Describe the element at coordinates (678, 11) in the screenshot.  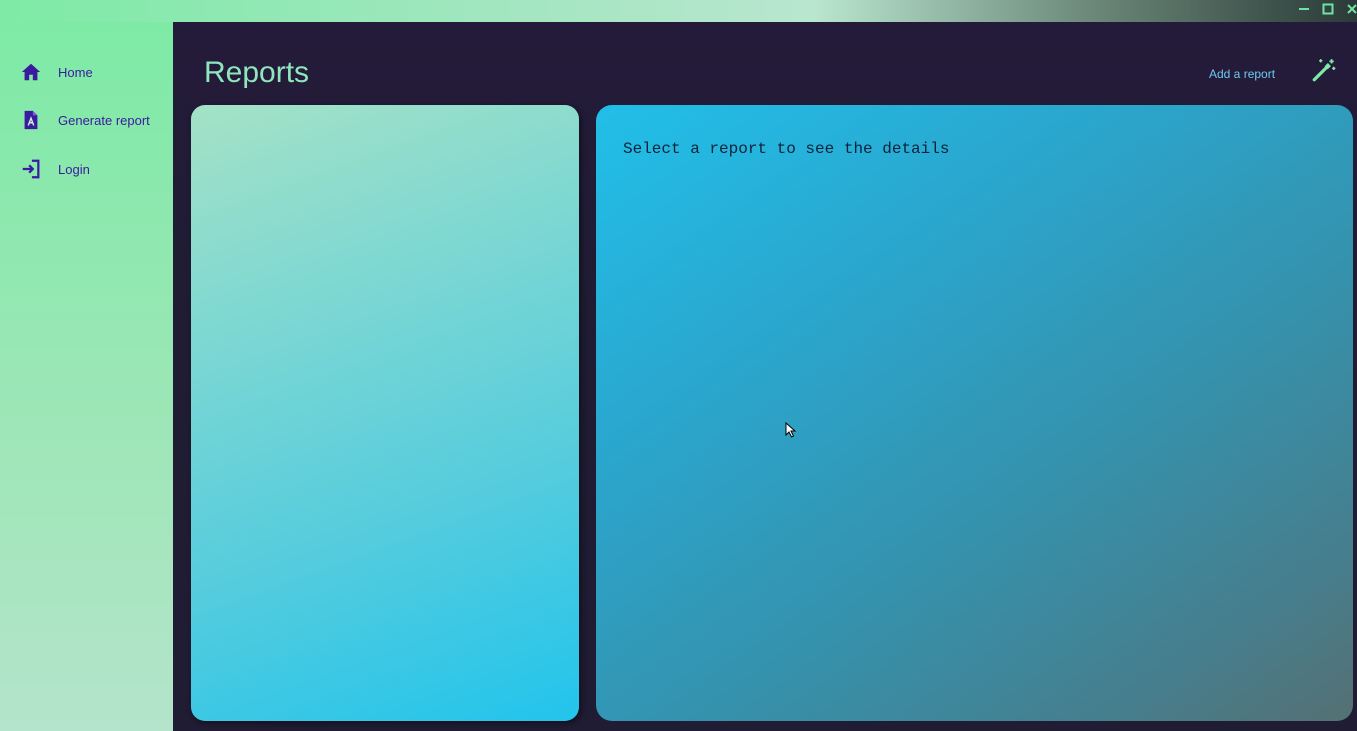
I see `window-titlebar` at that location.